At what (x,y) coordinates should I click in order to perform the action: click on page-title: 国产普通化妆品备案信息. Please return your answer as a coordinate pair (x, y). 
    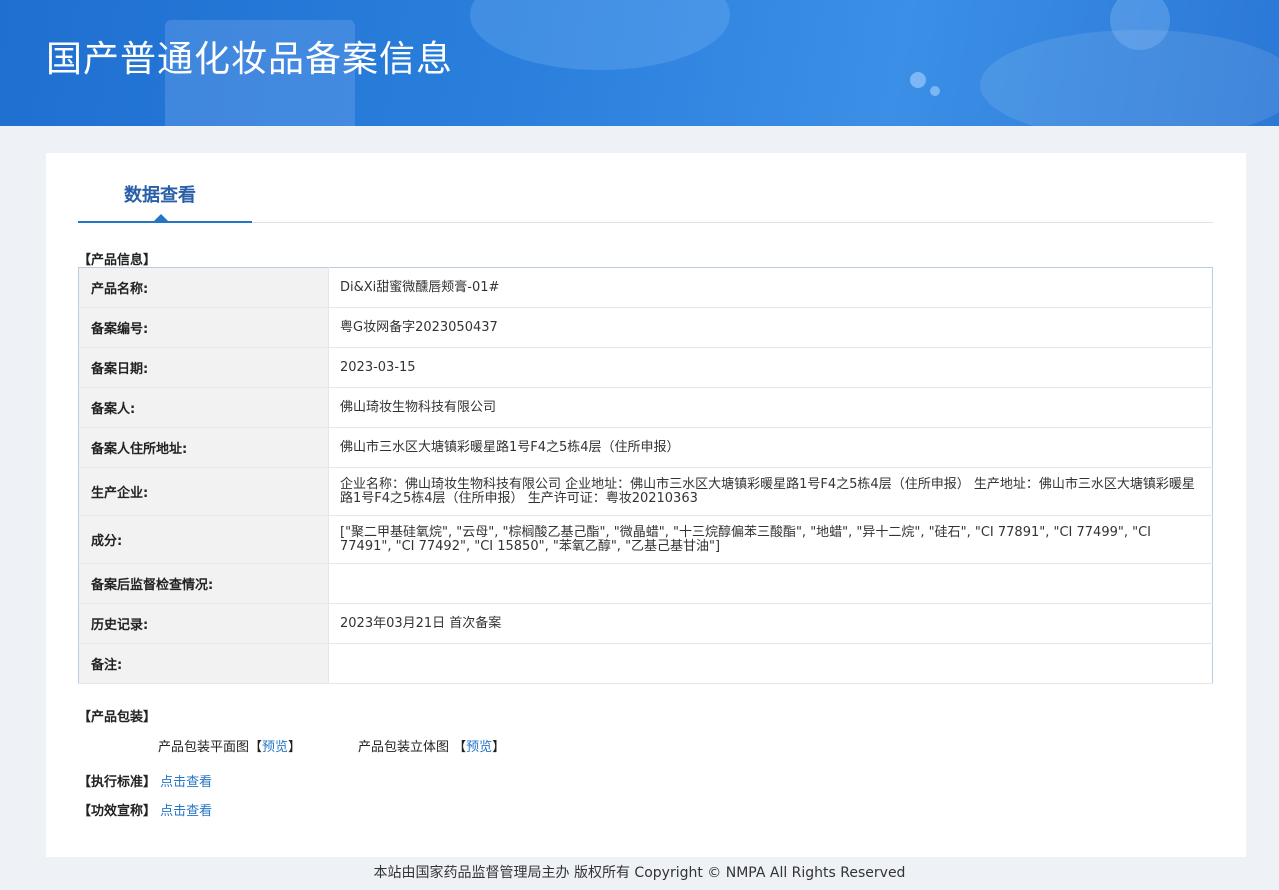
    Looking at the image, I should click on (250, 59).